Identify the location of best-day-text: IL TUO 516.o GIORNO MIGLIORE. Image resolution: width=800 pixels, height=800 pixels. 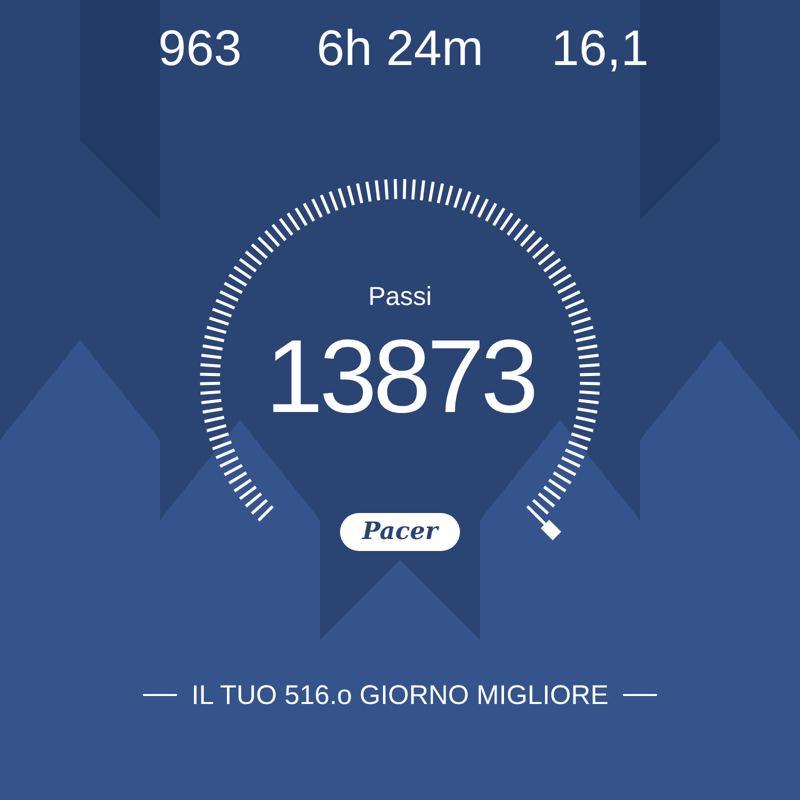
(400, 695).